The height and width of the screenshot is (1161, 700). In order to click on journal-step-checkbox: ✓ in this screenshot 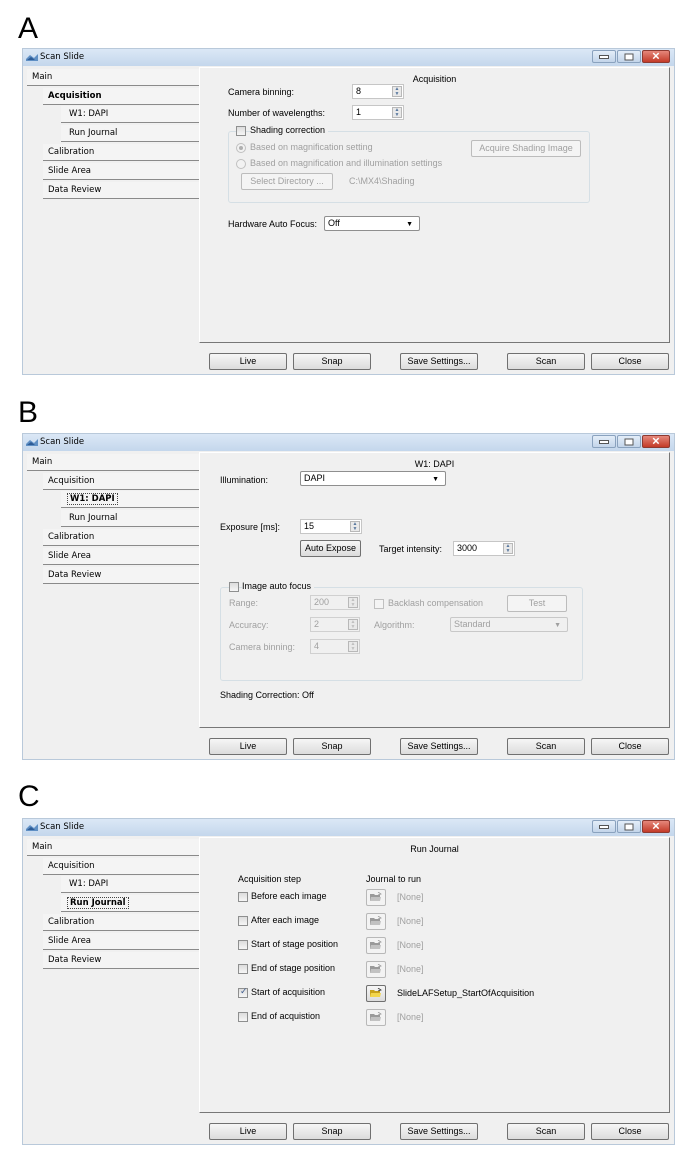, I will do `click(243, 992)`.